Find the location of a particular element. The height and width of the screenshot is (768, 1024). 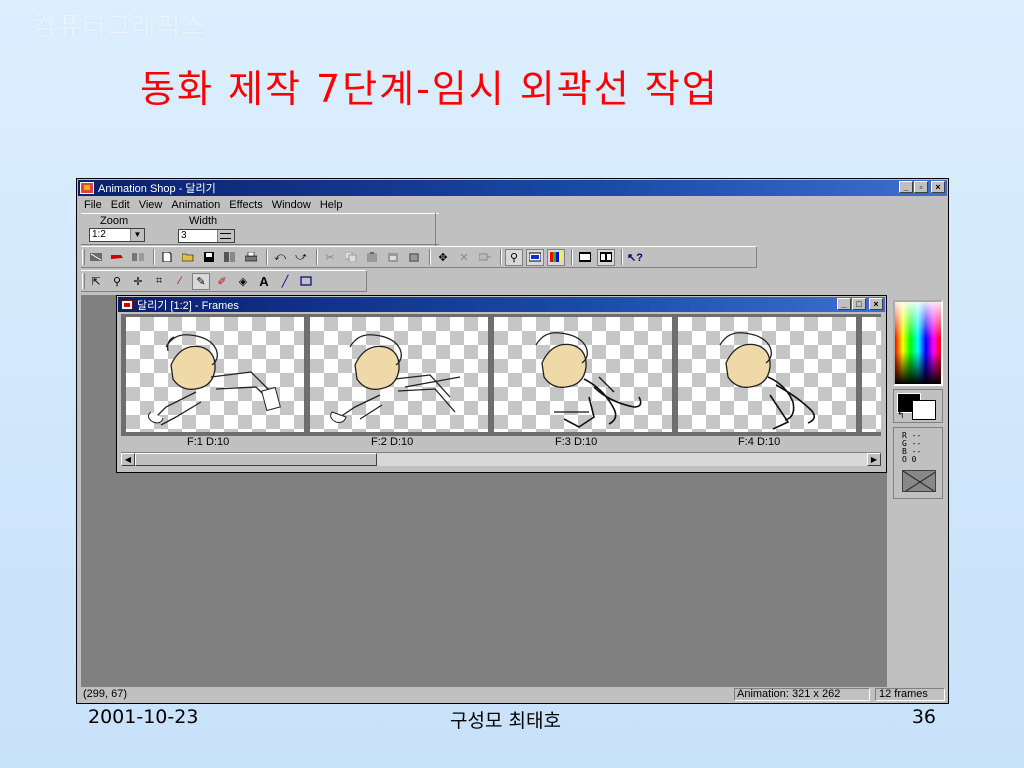

color-panel: ↰ R -- G -- B -- O 0 is located at coordinates (917, 491).